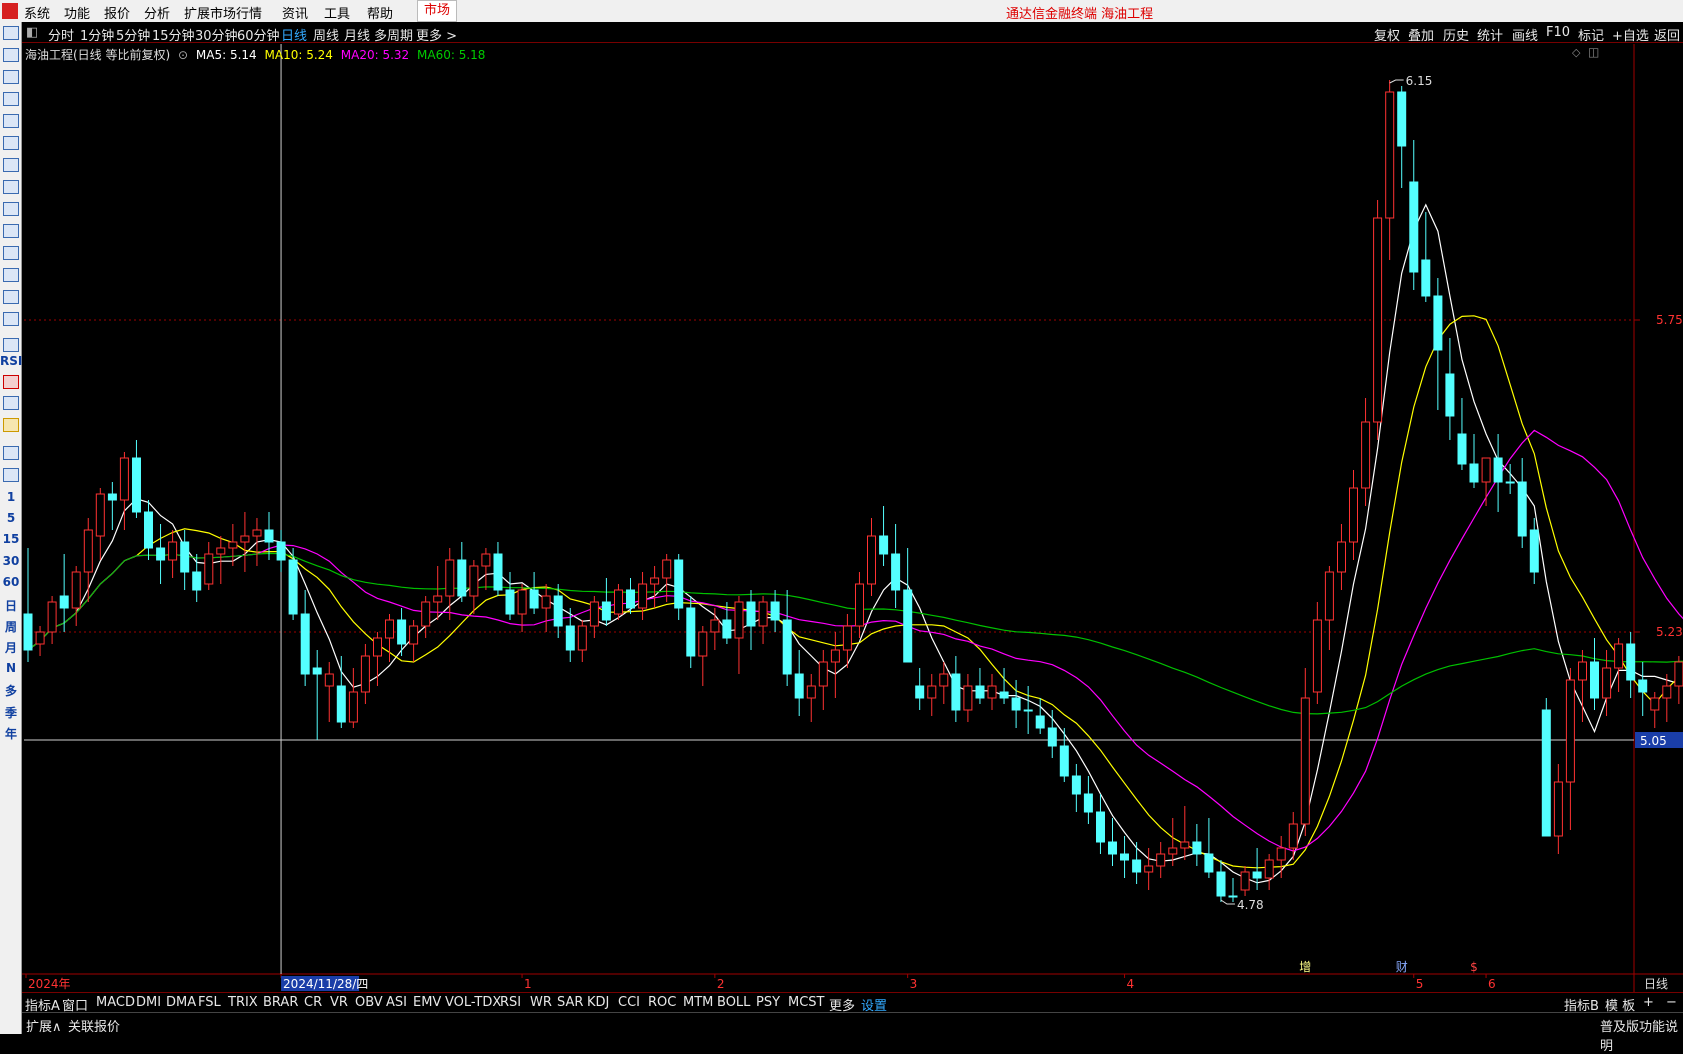  Describe the element at coordinates (806, 1002) in the screenshot. I see `indicator-tab-mcst: MCST` at that location.